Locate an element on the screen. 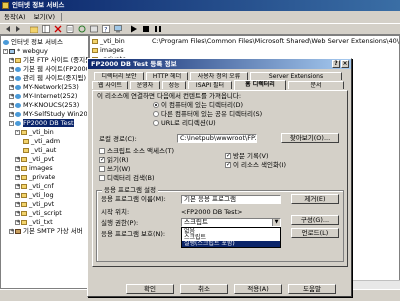 The height and width of the screenshot is (301, 400). tab-operators: 운영자 is located at coordinates (145, 85).